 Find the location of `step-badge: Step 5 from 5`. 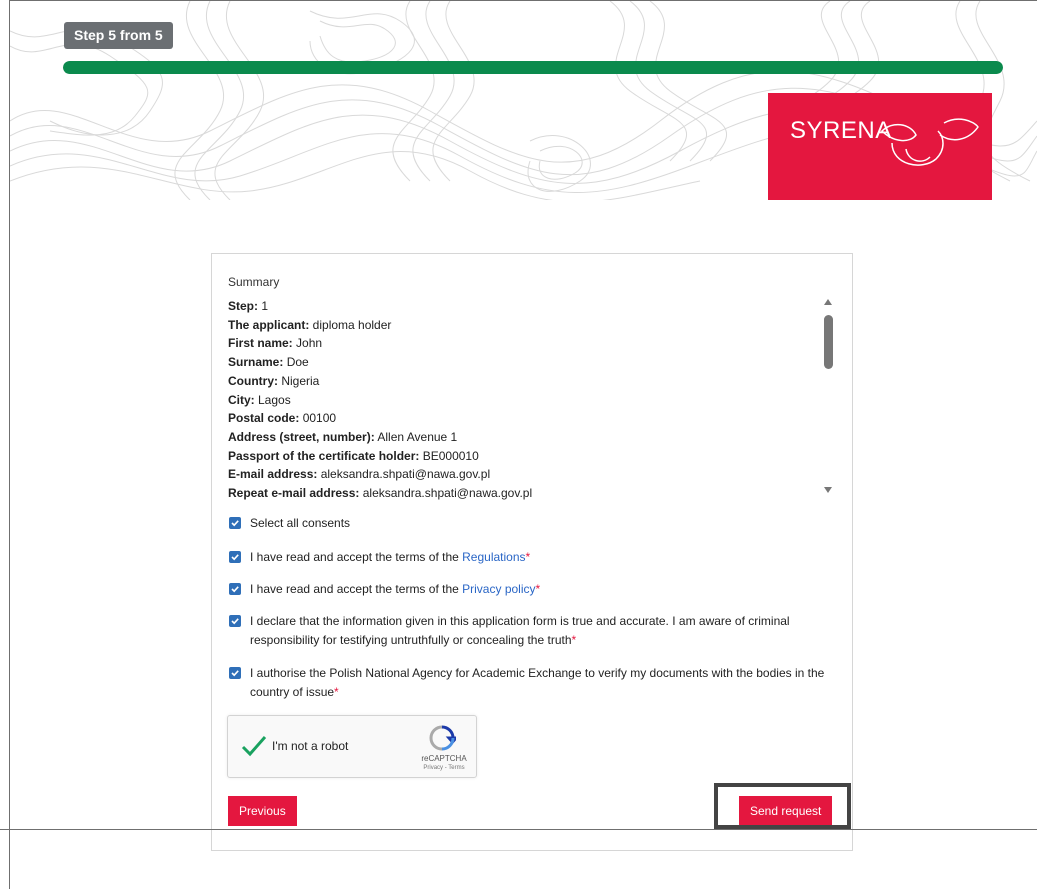

step-badge: Step 5 from 5 is located at coordinates (118, 35).